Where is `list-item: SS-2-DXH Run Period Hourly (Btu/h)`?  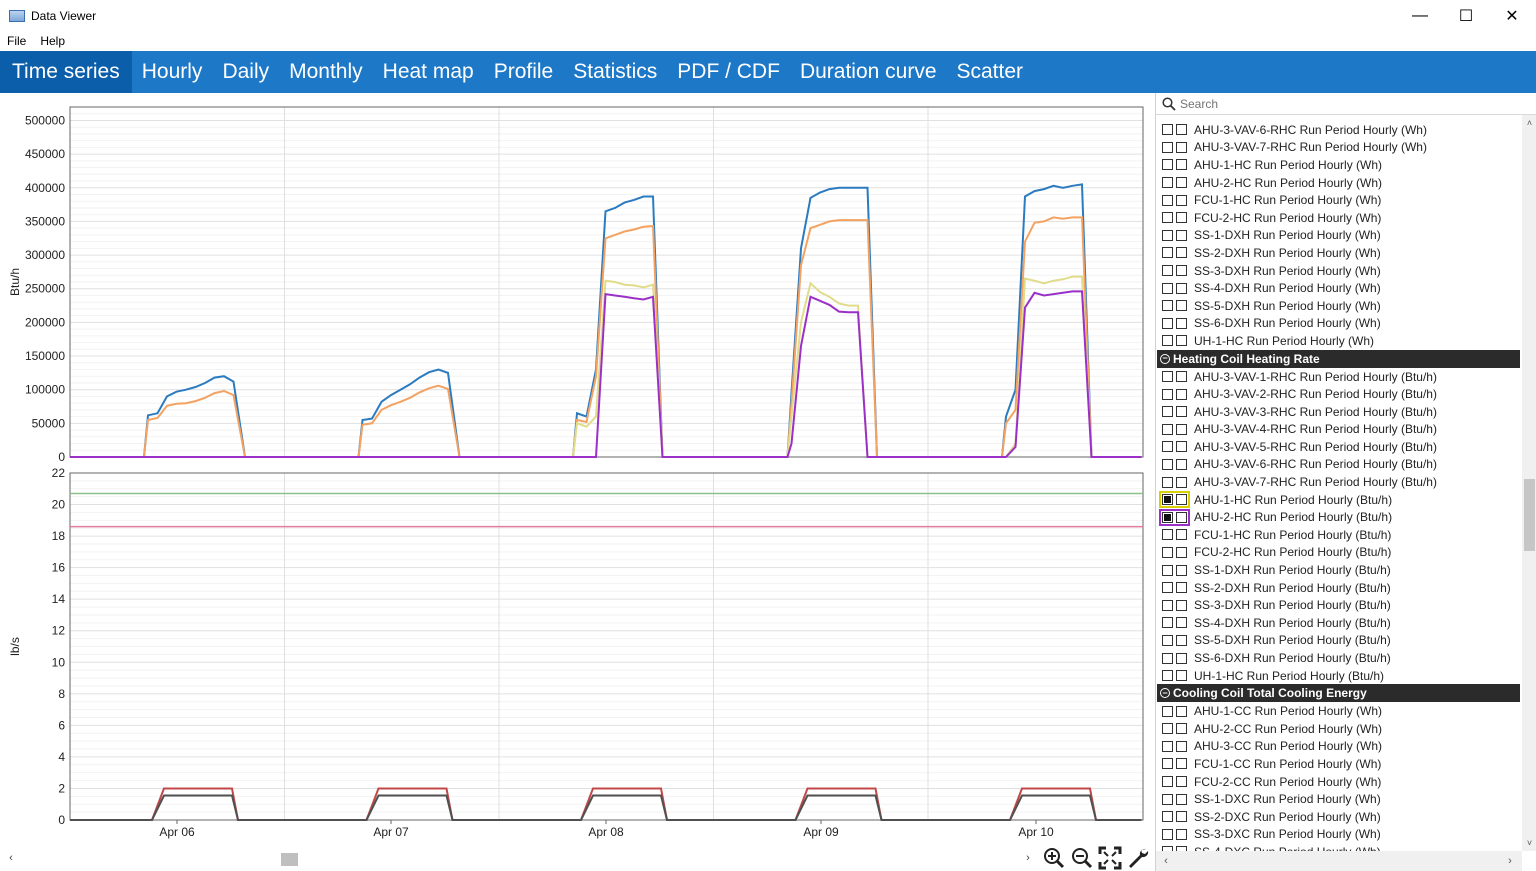
list-item: SS-2-DXH Run Period Hourly (Btu/h) is located at coordinates (1339, 588).